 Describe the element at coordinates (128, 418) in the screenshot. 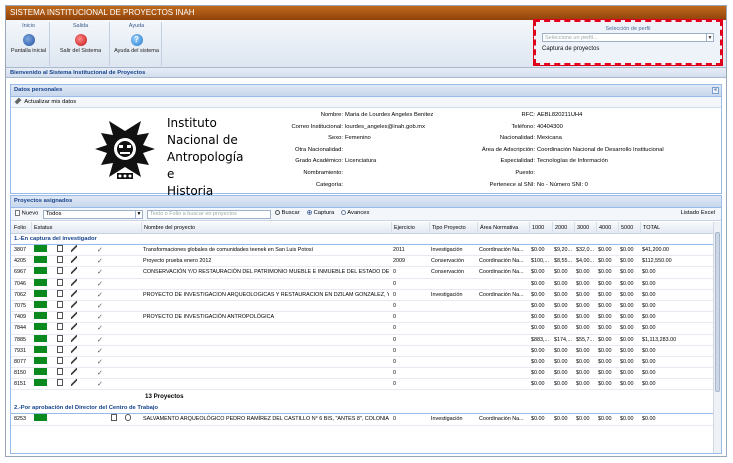

I see `comment-icon` at that location.